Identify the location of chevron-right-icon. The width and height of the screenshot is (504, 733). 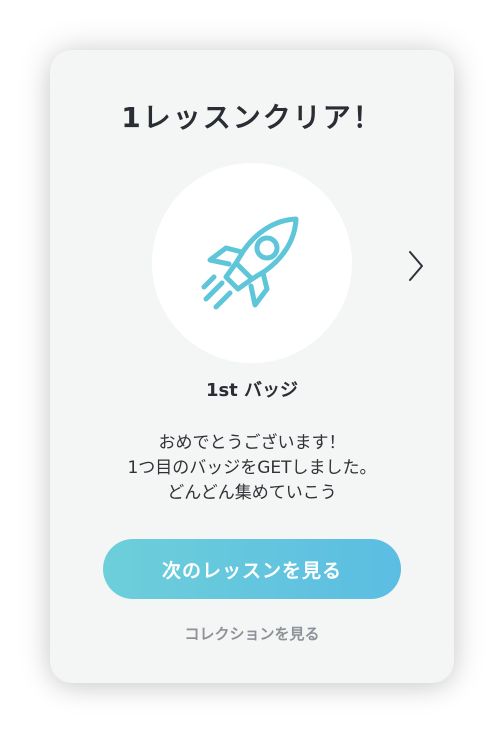
(416, 266).